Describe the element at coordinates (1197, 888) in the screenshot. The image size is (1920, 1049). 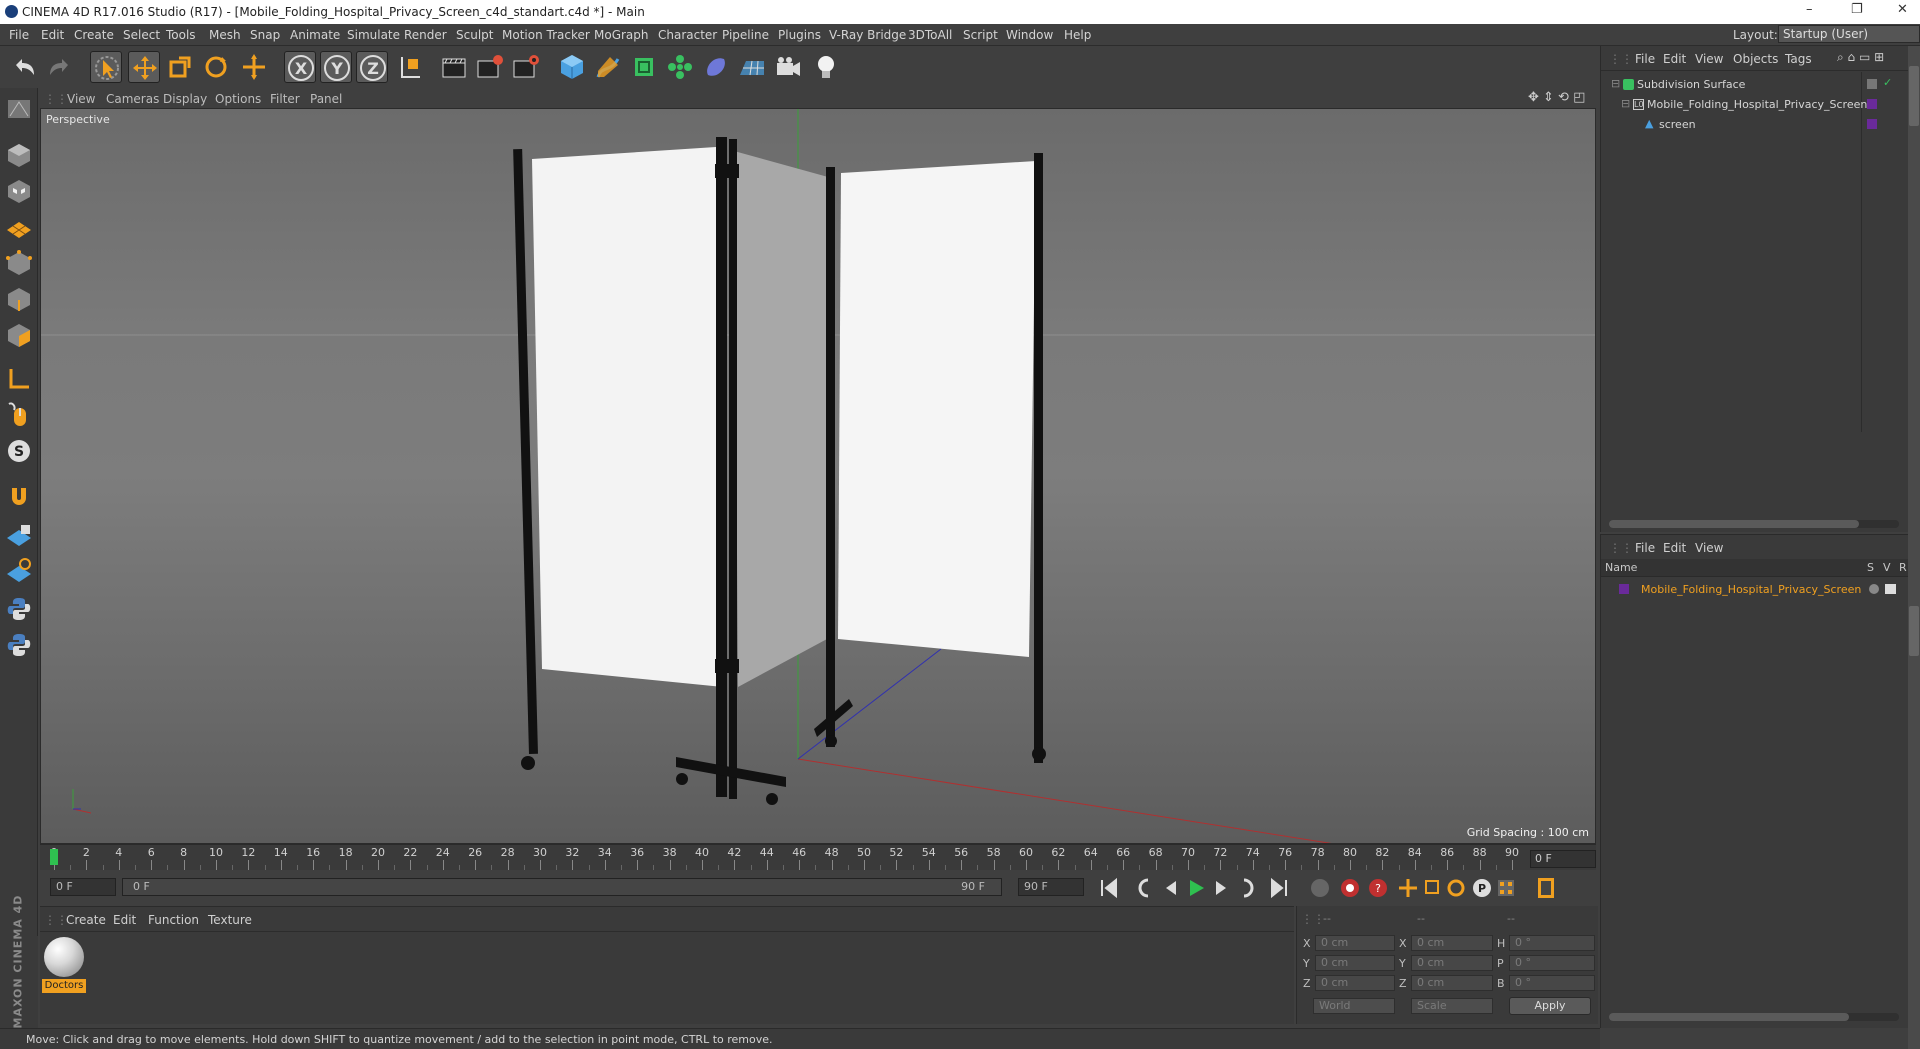
I see `play-icon` at that location.